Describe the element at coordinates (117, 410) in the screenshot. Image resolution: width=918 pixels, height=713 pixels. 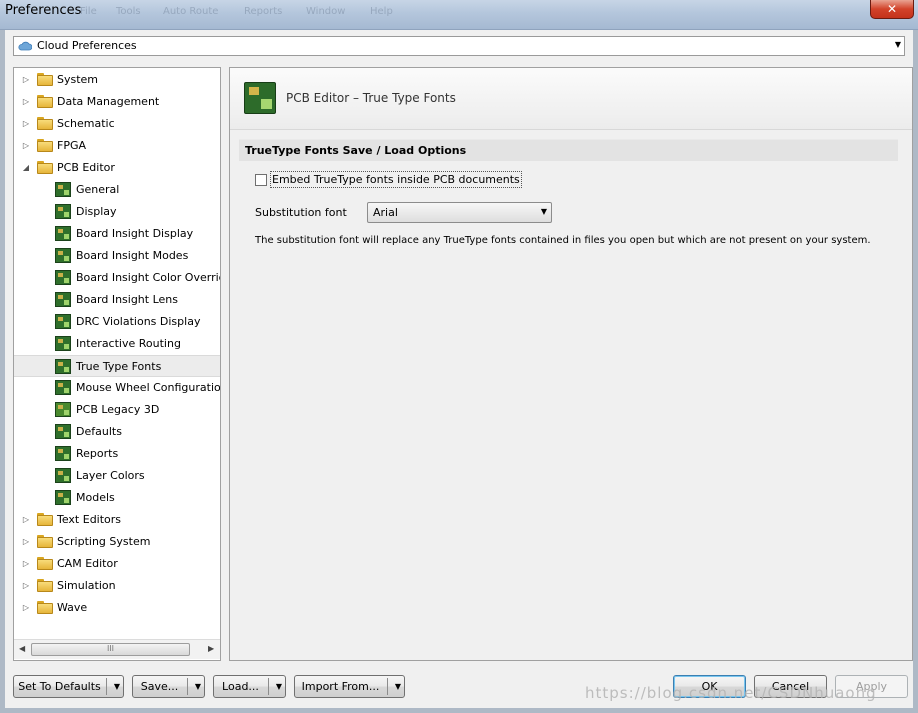
I see `tree-item-pcb-legacy-3d: PCB Legacy 3D` at that location.